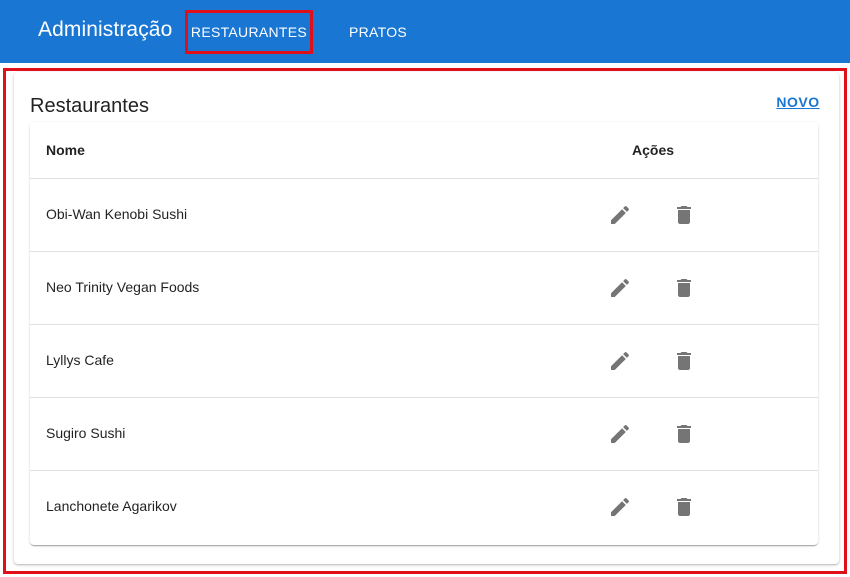  Describe the element at coordinates (425, 31) in the screenshot. I see `app-bar: Administração RESTAURANTES PRATOS` at that location.